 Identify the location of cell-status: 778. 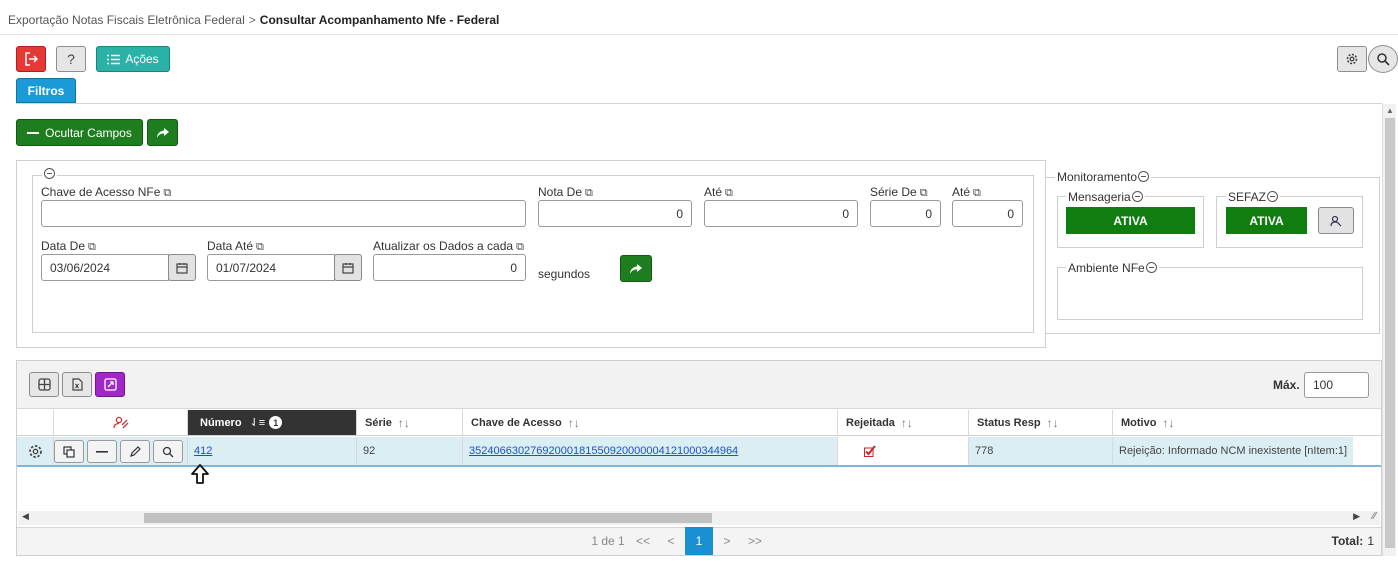
(1041, 451).